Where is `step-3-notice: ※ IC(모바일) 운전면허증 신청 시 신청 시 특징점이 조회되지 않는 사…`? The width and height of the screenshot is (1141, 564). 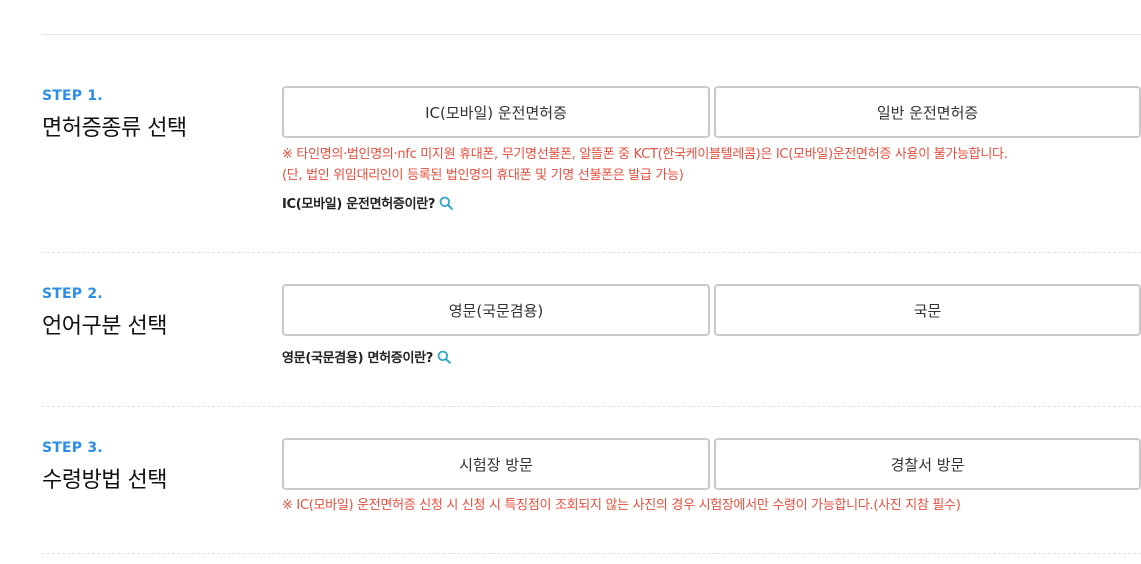
step-3-notice: ※ IC(모바일) 운전면허증 신청 시 신청 시 특징점이 조회되지 않는 사… is located at coordinates (621, 505).